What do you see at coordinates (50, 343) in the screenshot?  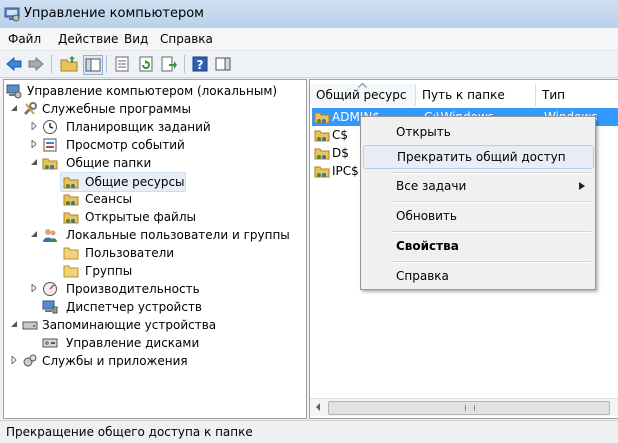 I see `disk-management-icon` at bounding box center [50, 343].